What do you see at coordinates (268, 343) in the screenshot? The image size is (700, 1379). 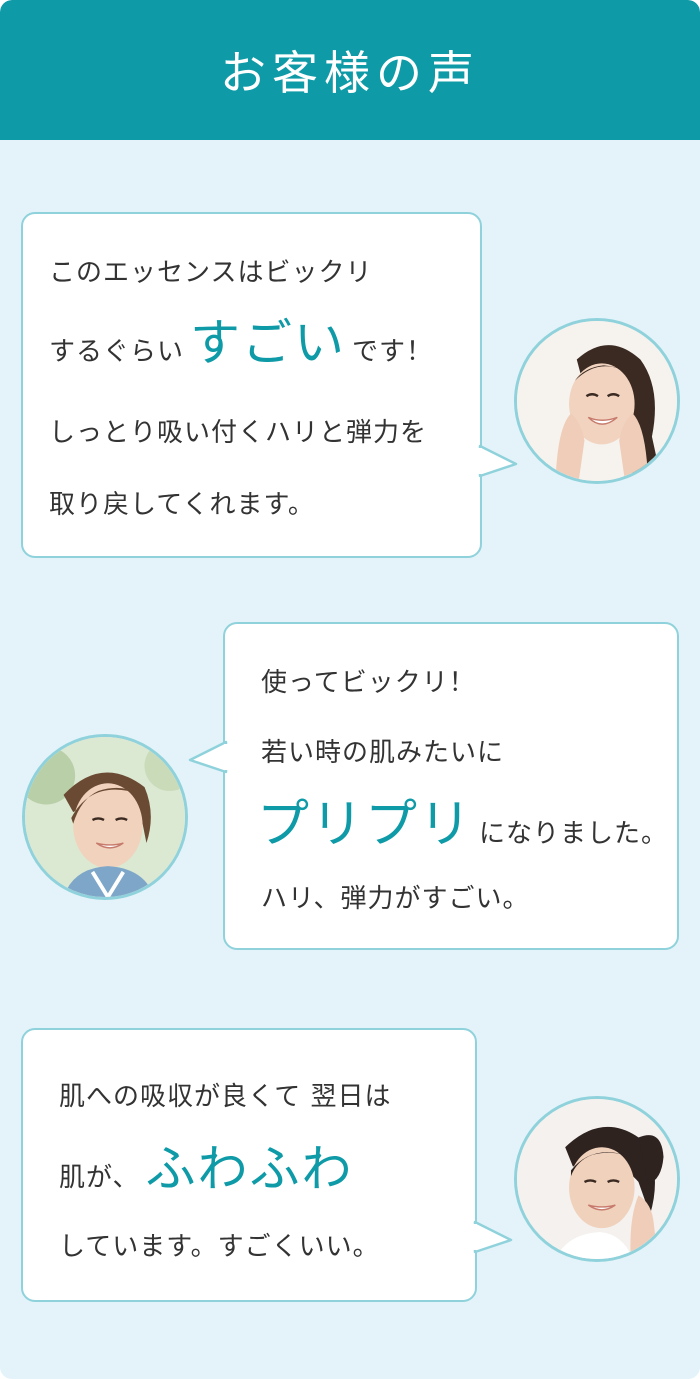 I see `testimonial-1-accent: すごい` at bounding box center [268, 343].